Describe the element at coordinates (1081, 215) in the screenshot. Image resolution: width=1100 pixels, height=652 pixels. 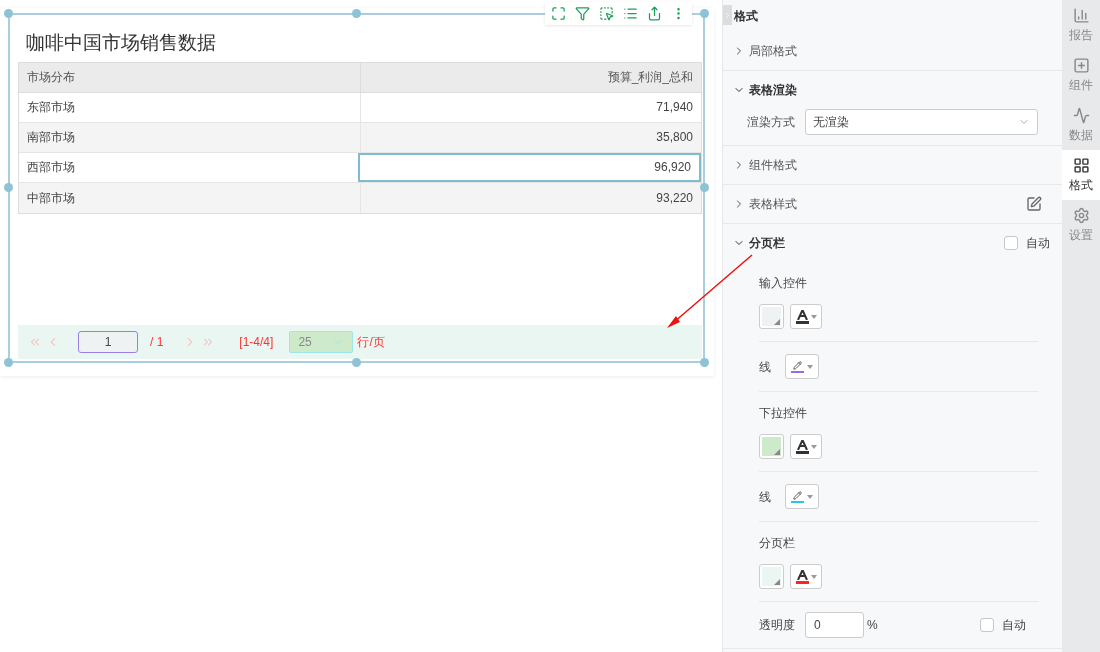
I see `settings-icon` at that location.